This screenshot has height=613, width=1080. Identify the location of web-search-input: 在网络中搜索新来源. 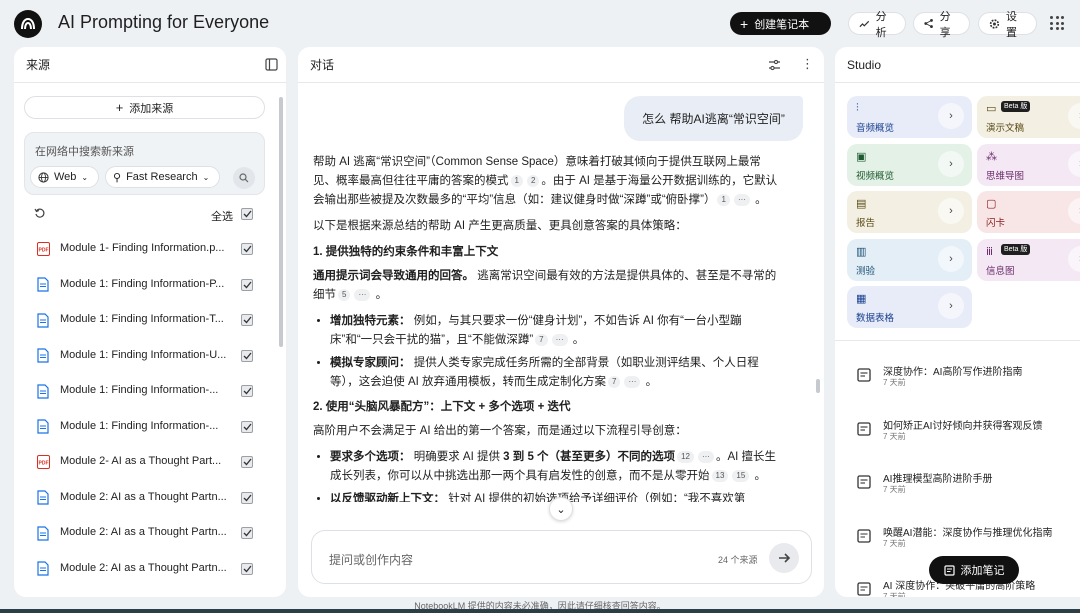
(84, 151).